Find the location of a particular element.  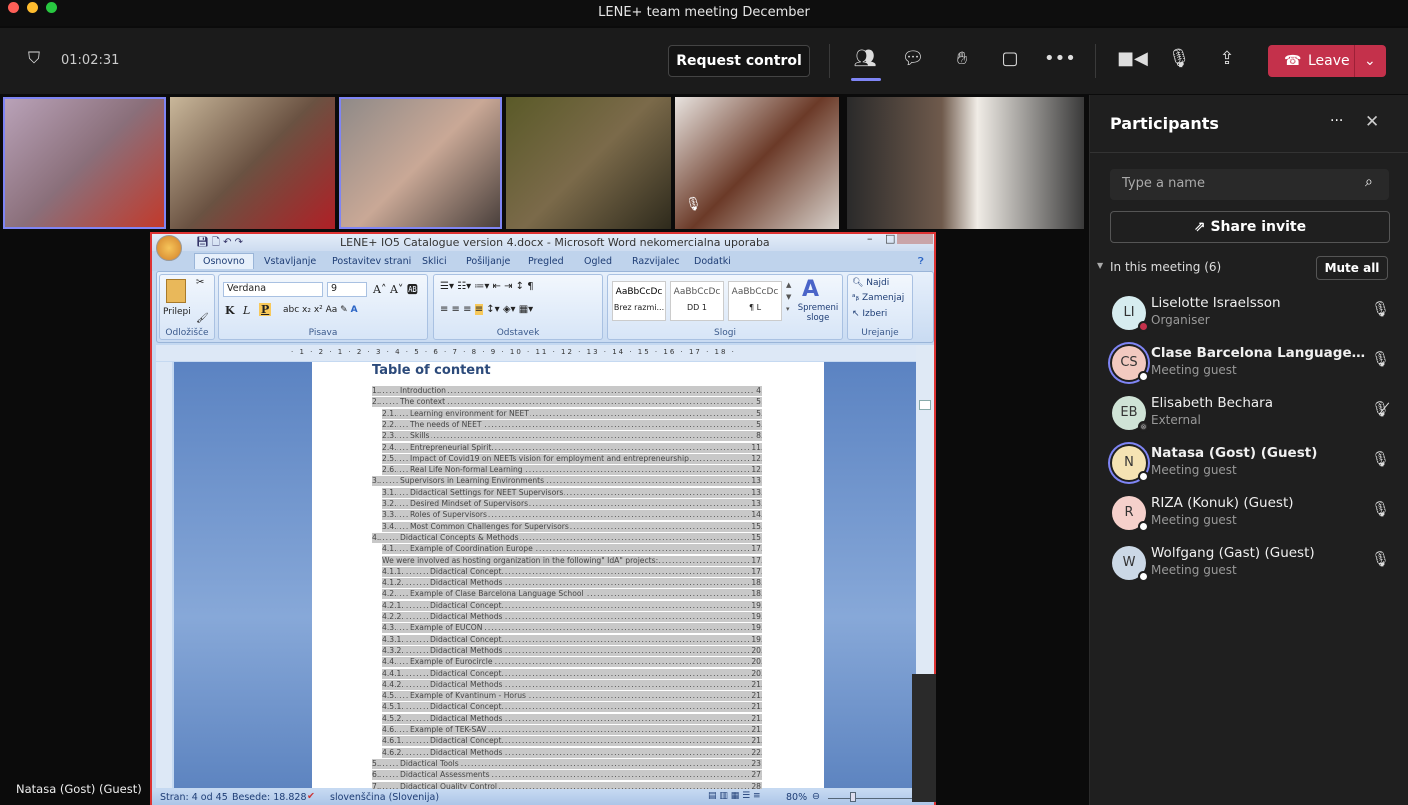

zoom-slider-thumb is located at coordinates (853, 797).